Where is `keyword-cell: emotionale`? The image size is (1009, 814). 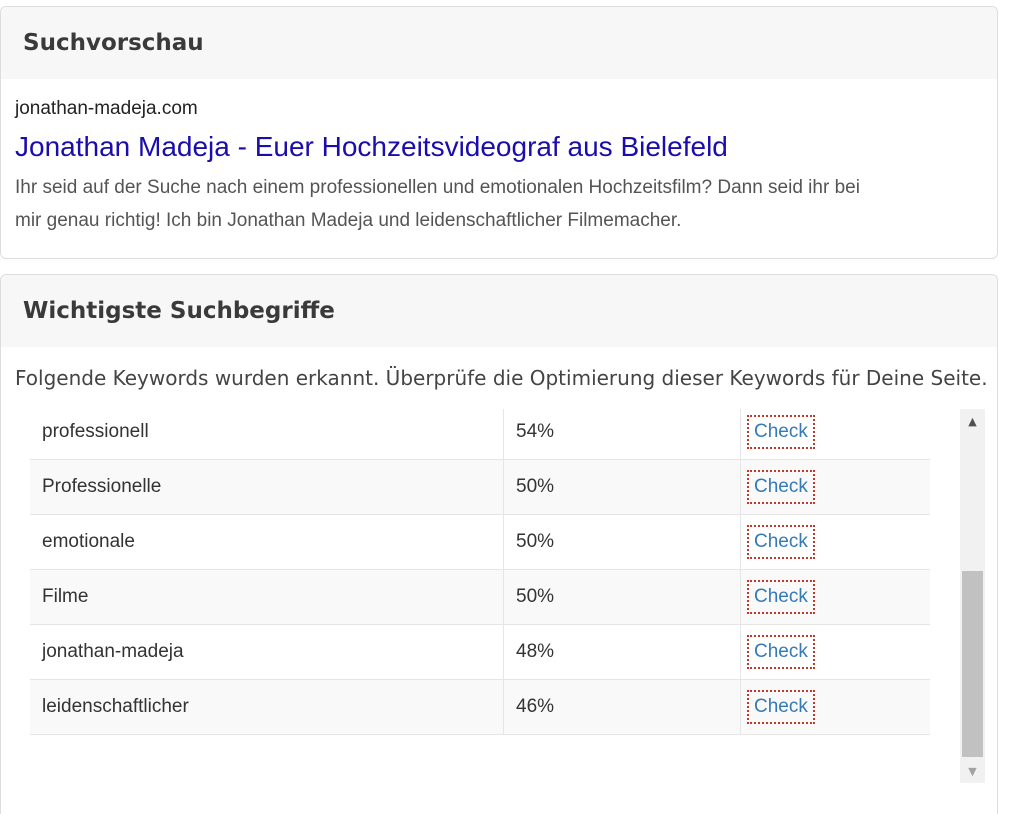
keyword-cell: emotionale is located at coordinates (267, 542).